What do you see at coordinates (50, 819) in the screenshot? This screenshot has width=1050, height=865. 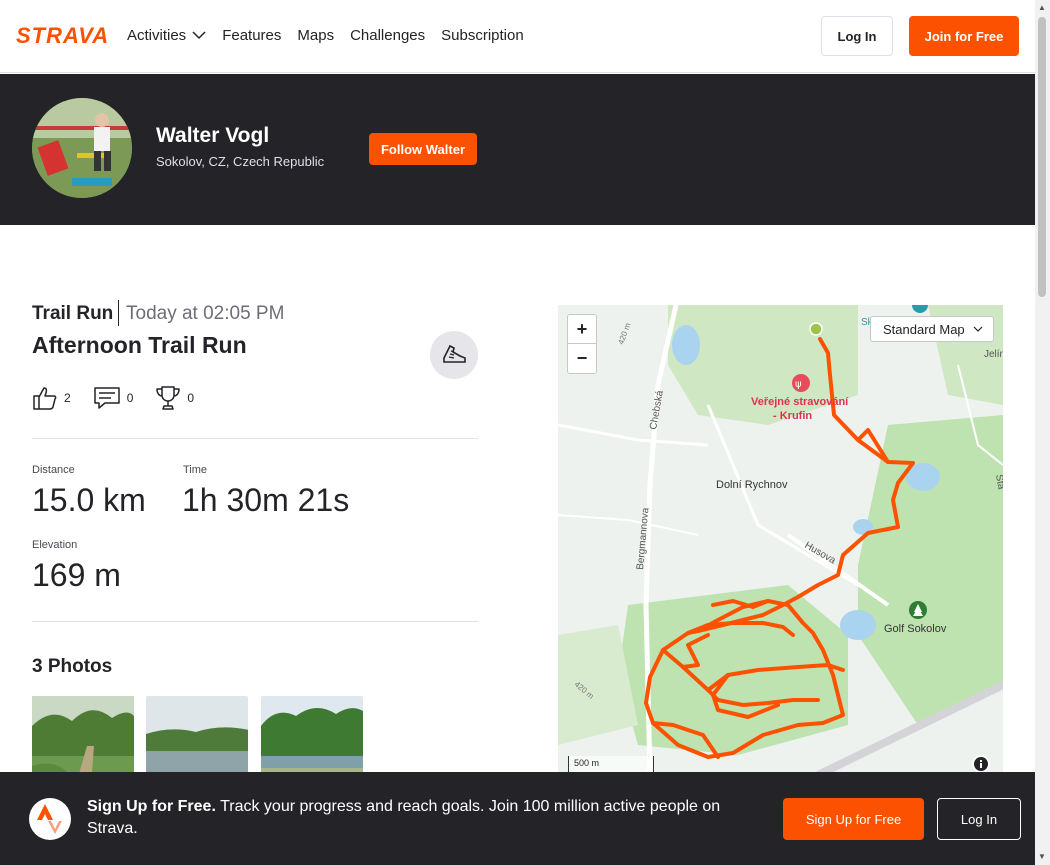 I see `strava-app-icon` at bounding box center [50, 819].